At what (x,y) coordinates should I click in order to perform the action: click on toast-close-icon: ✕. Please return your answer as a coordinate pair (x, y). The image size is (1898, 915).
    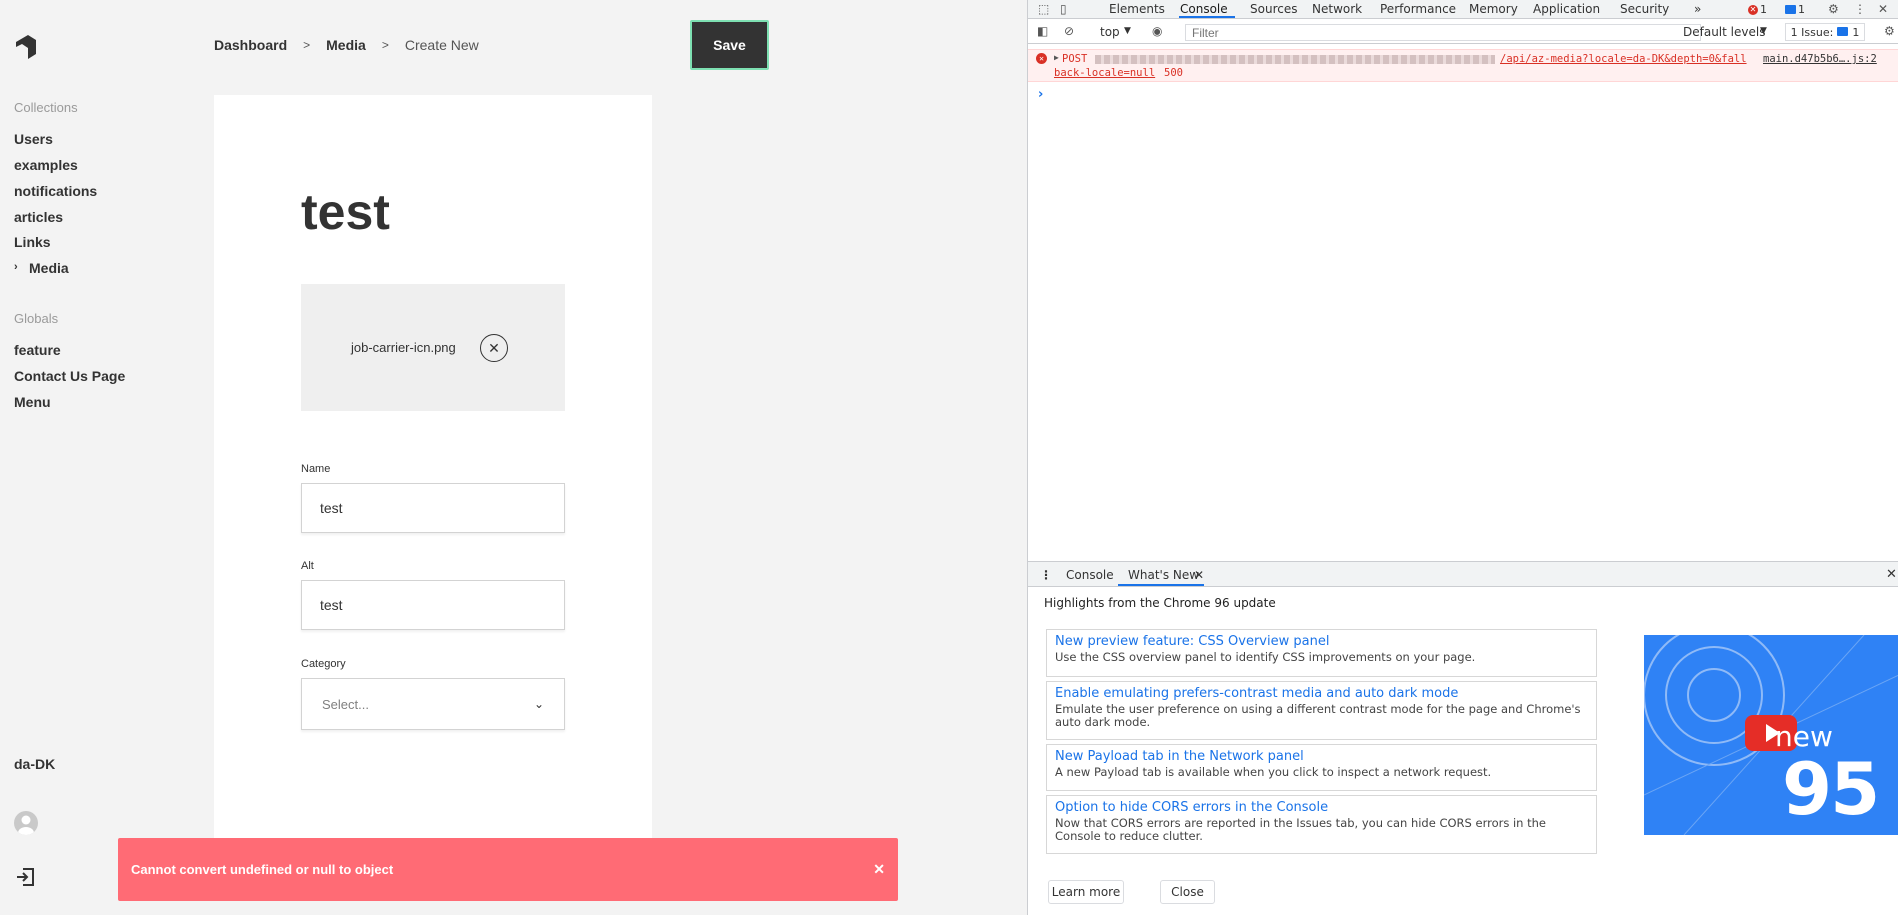
    Looking at the image, I should click on (879, 869).